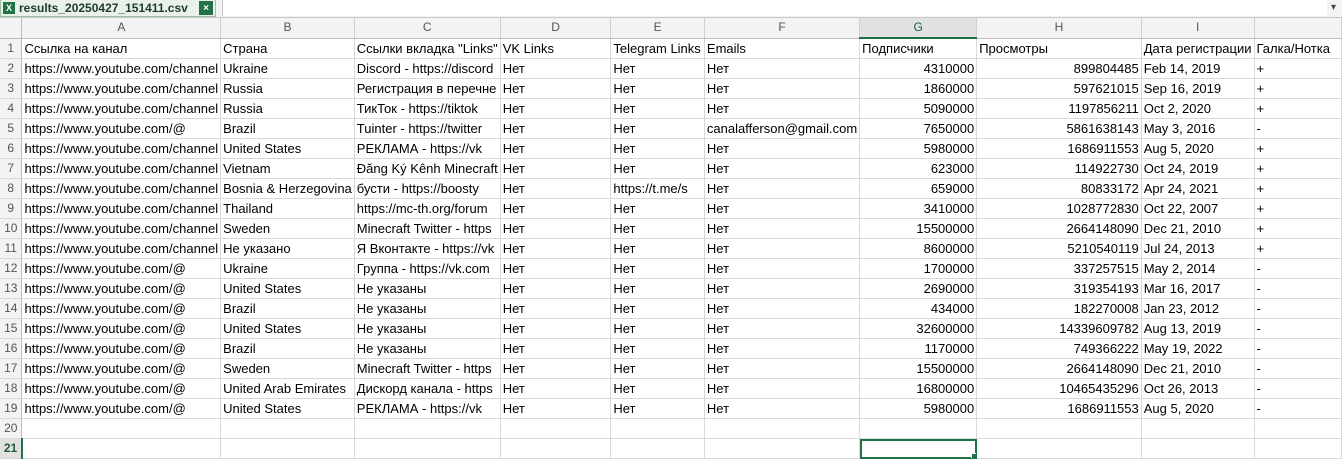 The width and height of the screenshot is (1342, 465). What do you see at coordinates (1059, 168) in the screenshot?
I see `cell: 114922730` at bounding box center [1059, 168].